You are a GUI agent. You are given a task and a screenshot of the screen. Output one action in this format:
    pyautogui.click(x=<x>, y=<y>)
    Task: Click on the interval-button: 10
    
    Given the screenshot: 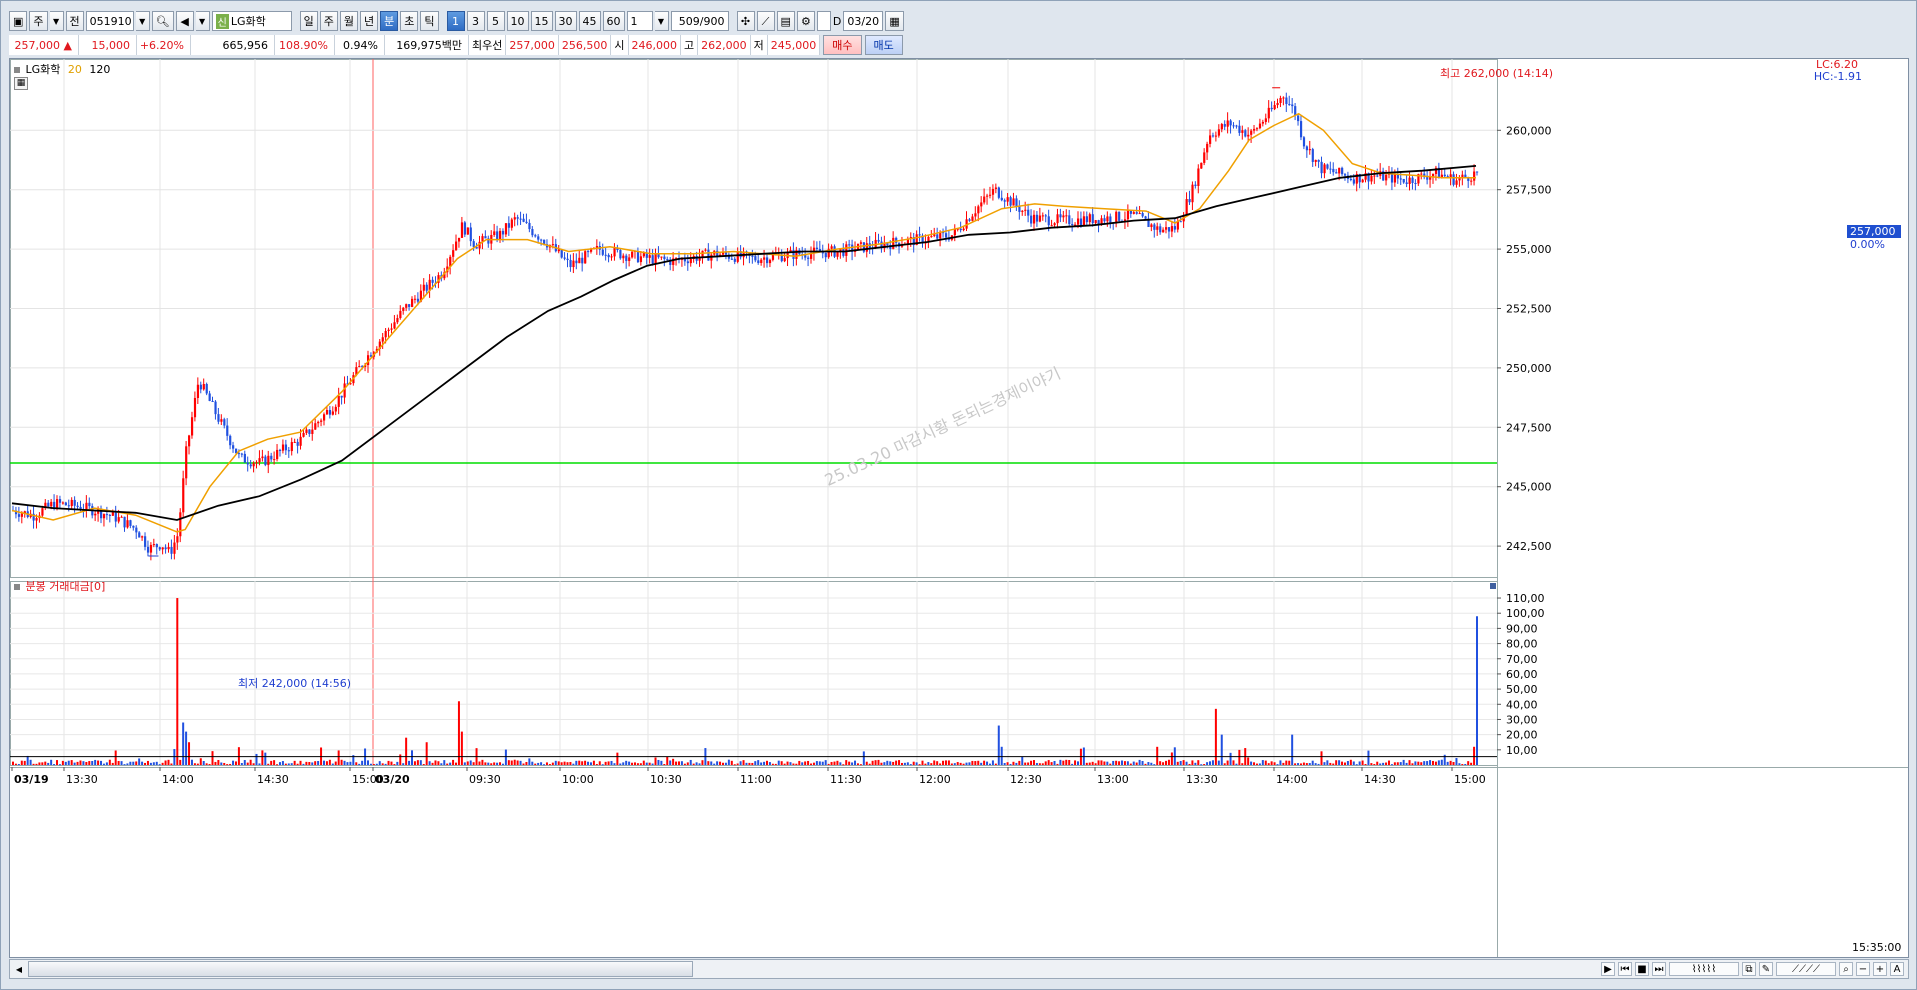 What is the action you would take?
    pyautogui.click(x=517, y=21)
    